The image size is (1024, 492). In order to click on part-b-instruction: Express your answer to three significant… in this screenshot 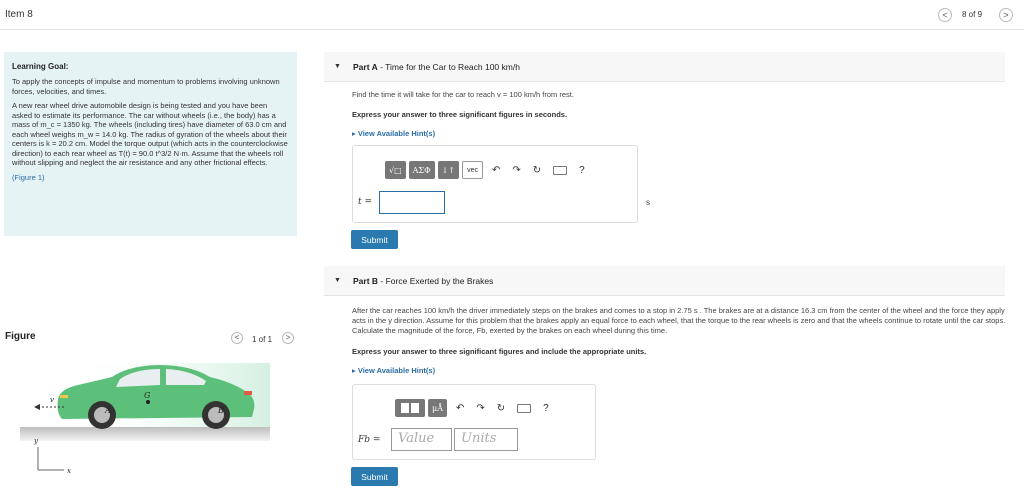, I will do `click(499, 351)`.